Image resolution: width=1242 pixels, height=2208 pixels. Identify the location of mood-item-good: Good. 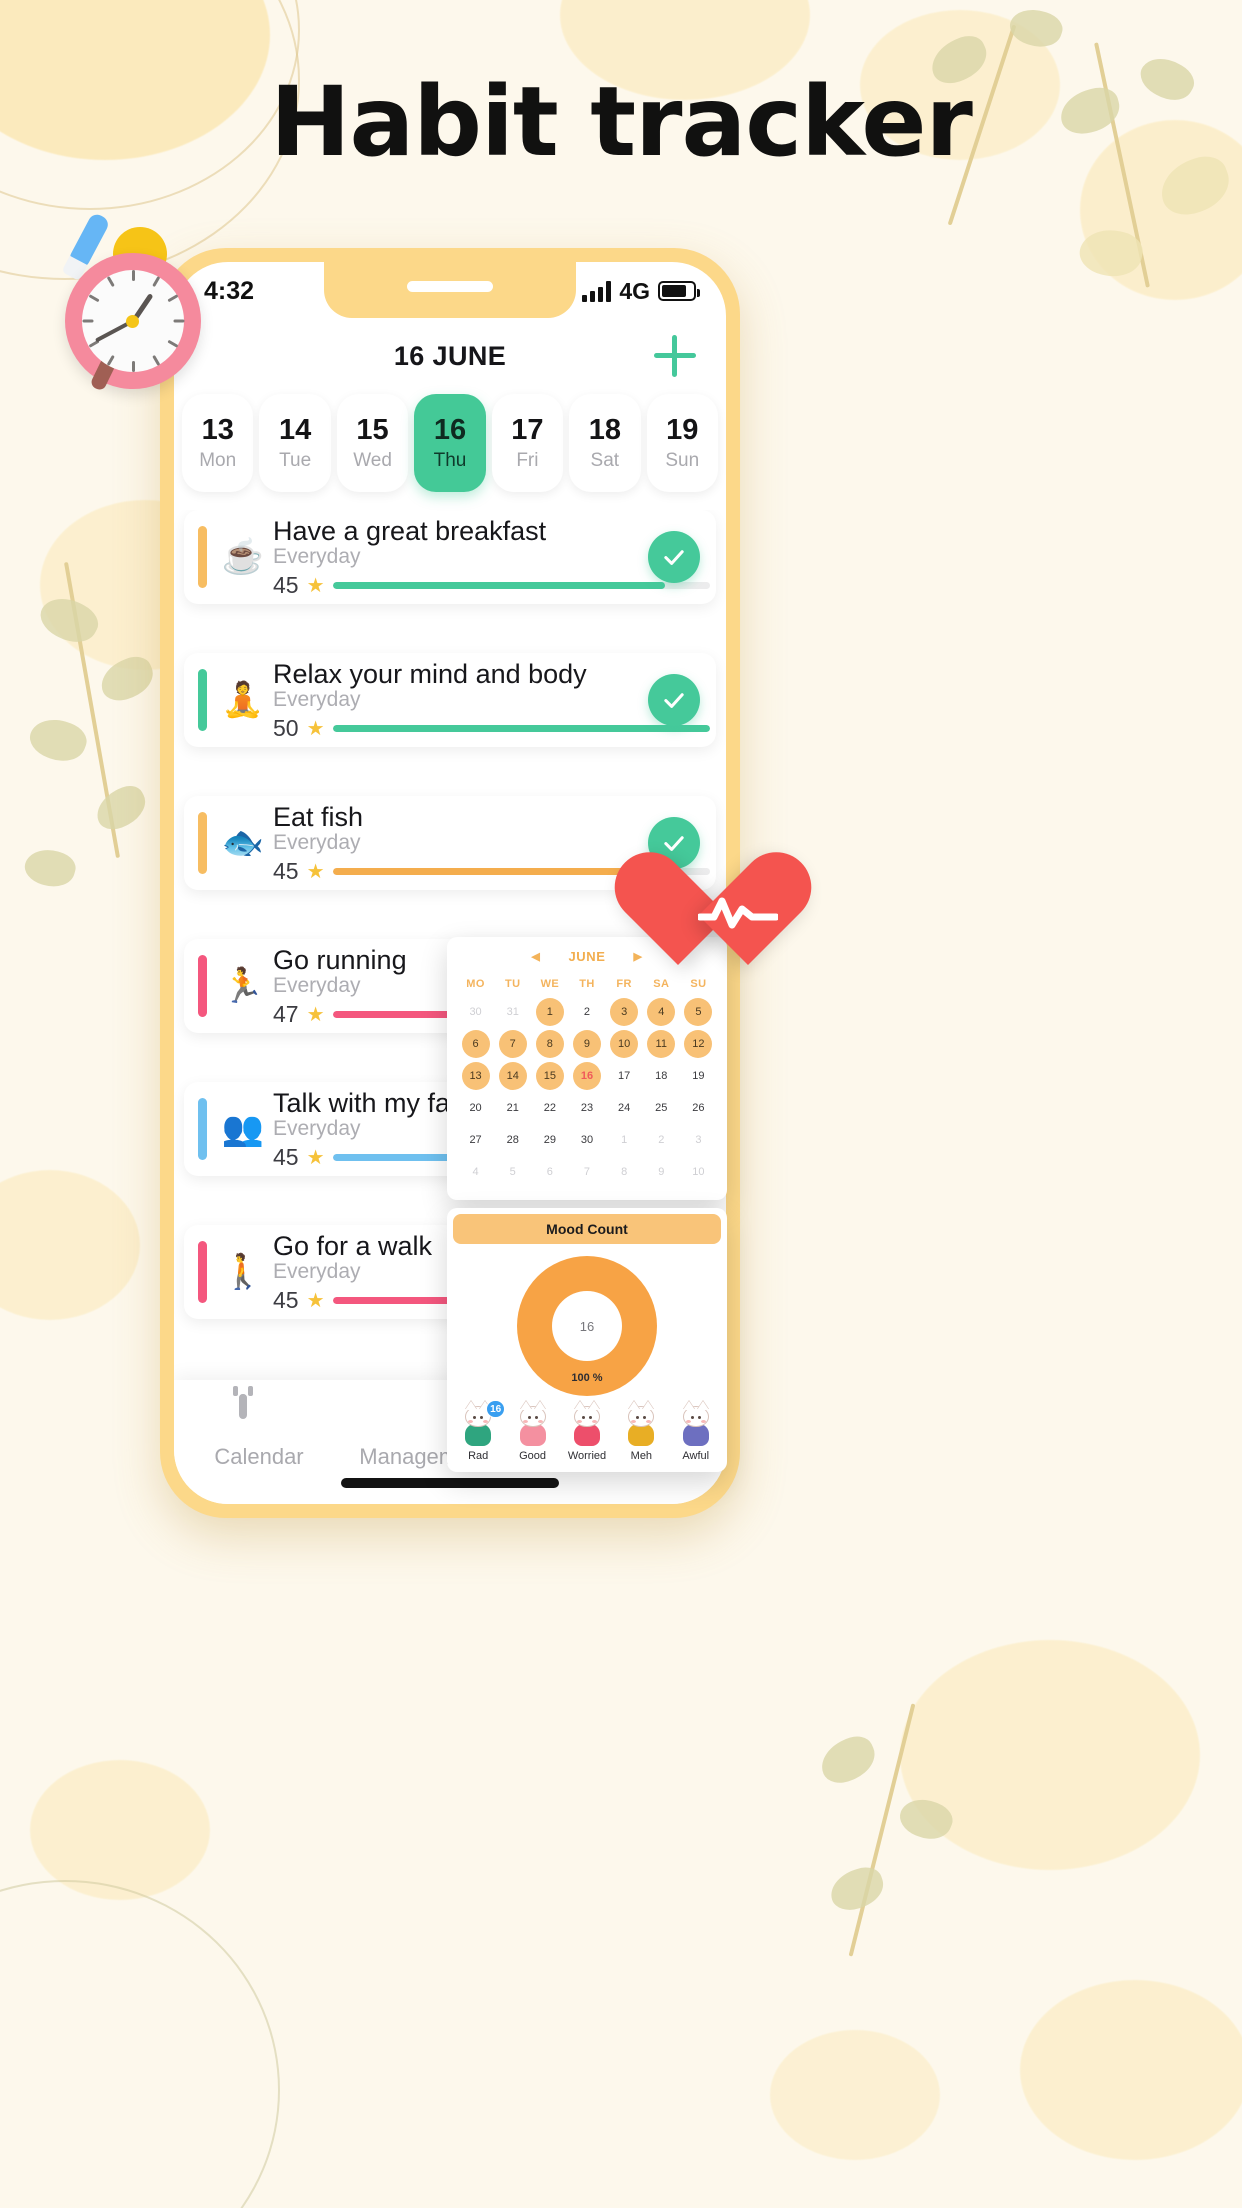
(533, 1432).